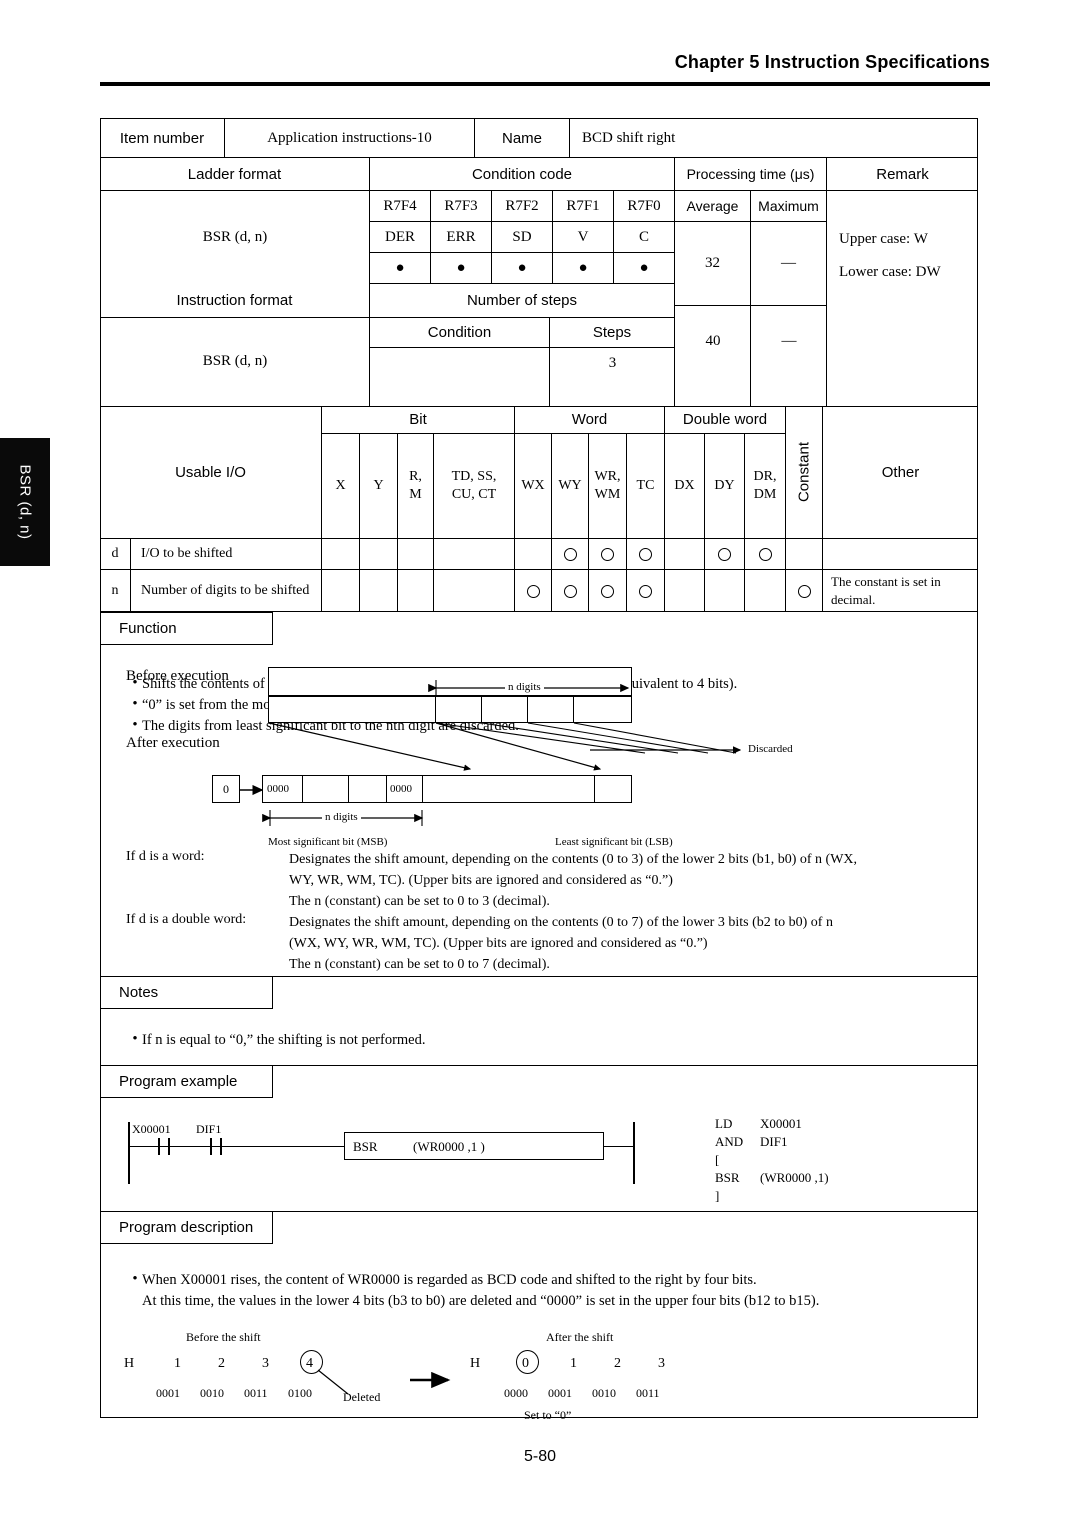  I want to click on mnemonic-0-op: LD, so click(724, 1123).